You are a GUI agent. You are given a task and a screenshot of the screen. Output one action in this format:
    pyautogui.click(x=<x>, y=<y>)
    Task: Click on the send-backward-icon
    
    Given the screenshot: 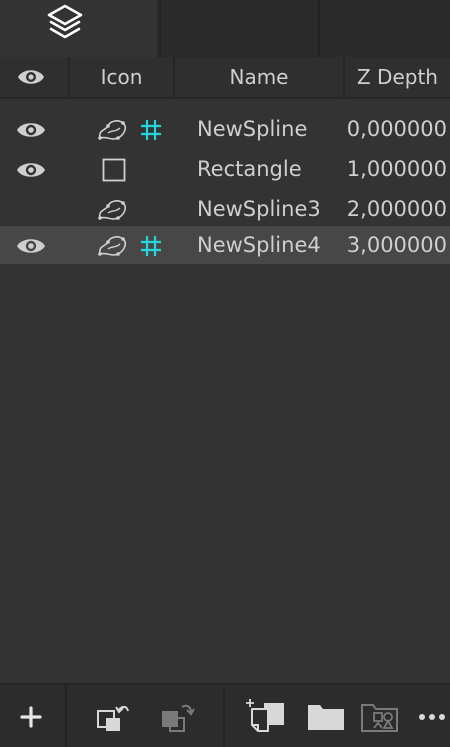 What is the action you would take?
    pyautogui.click(x=178, y=718)
    